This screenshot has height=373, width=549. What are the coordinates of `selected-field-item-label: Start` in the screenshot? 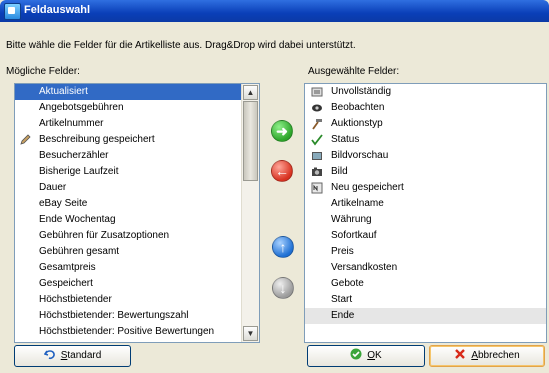 It's located at (342, 299).